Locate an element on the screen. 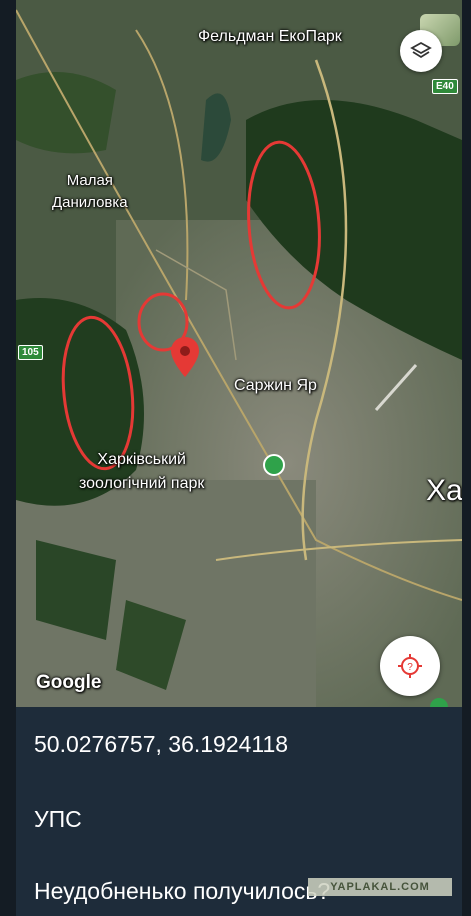  google-attribution: Google is located at coordinates (69, 682).